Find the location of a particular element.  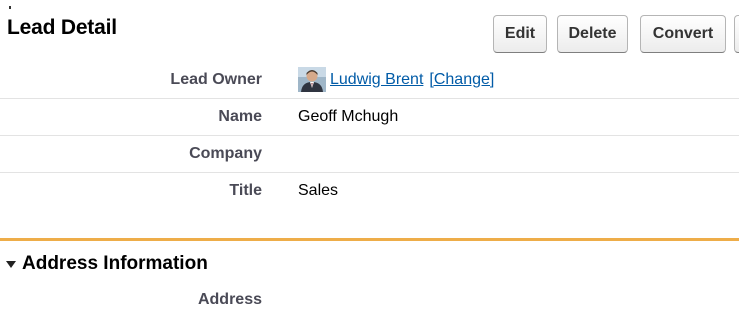

lead-owner-value: Ludwig Brent [Change] is located at coordinates (396, 79).